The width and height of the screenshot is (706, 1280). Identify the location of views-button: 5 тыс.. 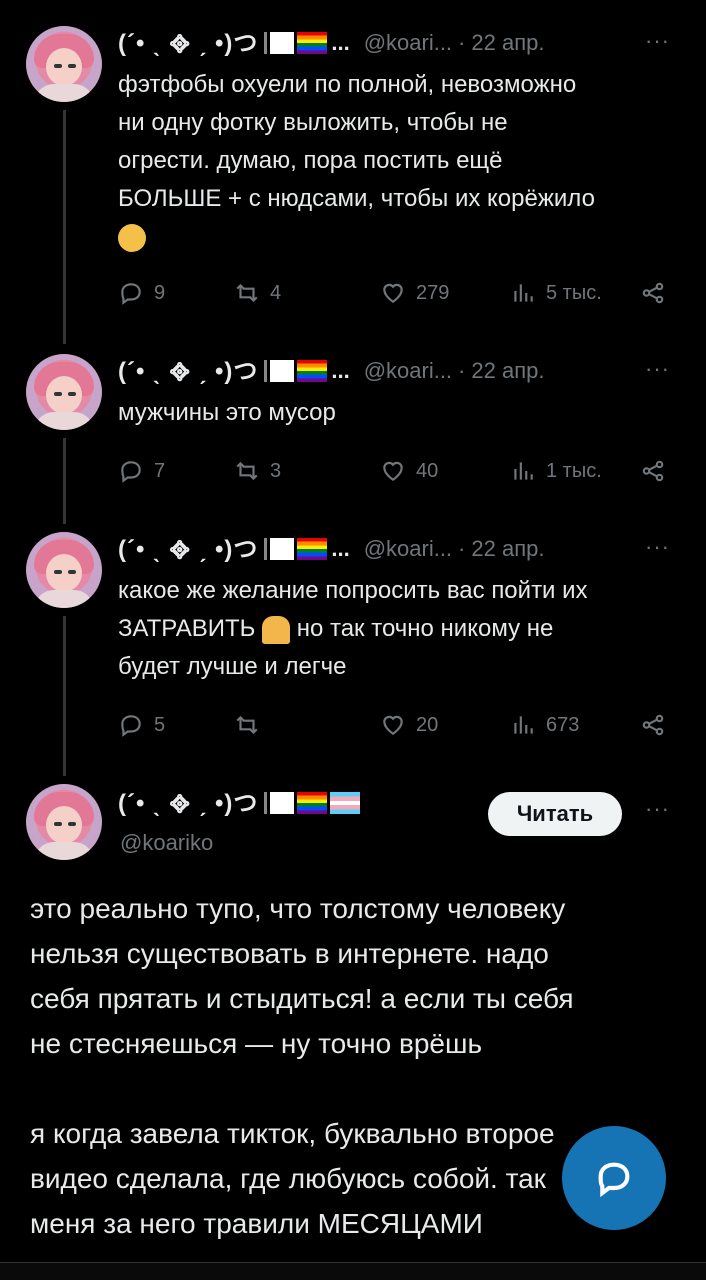
(556, 293).